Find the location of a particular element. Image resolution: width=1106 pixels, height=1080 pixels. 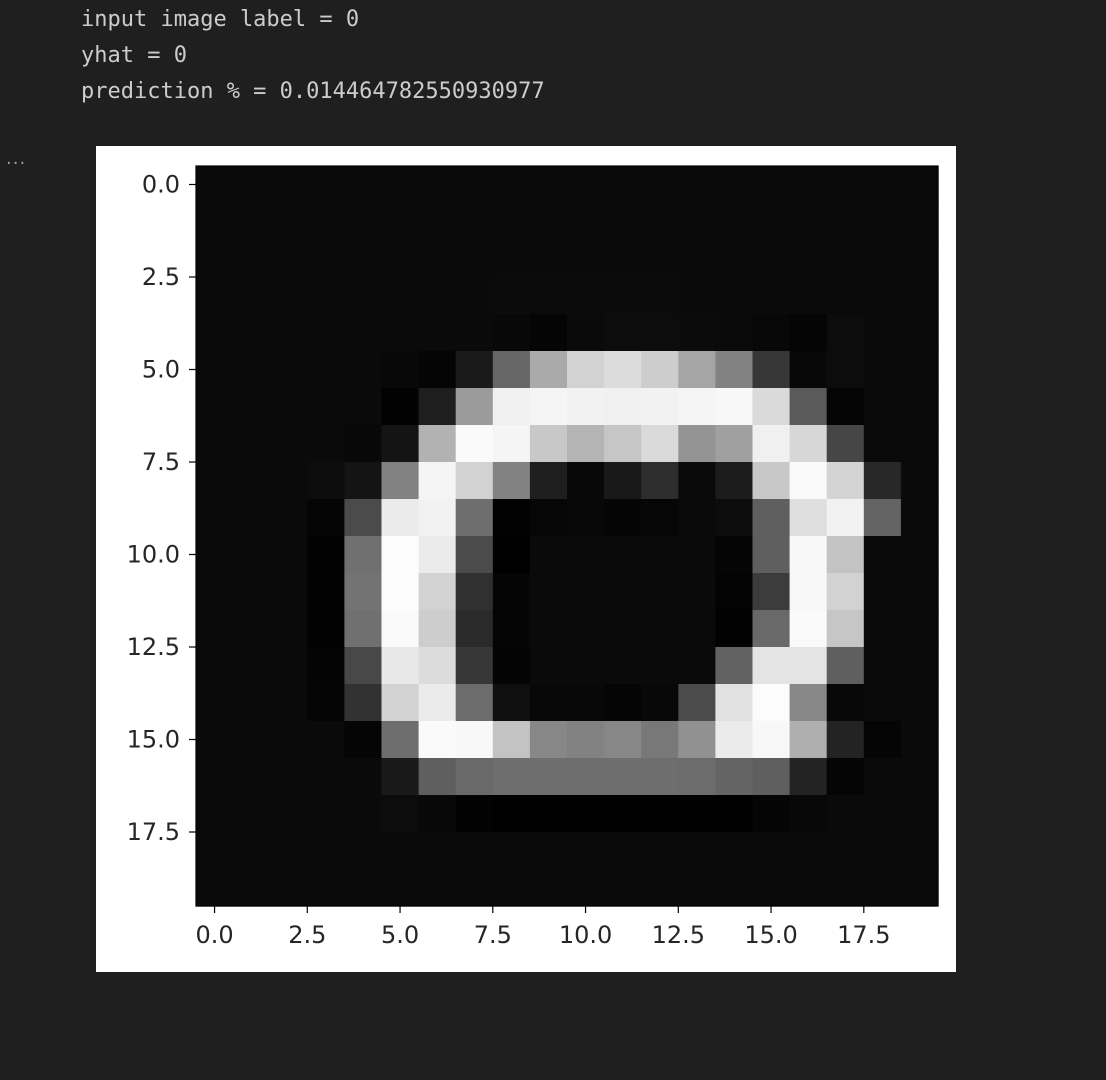

heatmap-cell-r19-c8 is located at coordinates (511, 888).